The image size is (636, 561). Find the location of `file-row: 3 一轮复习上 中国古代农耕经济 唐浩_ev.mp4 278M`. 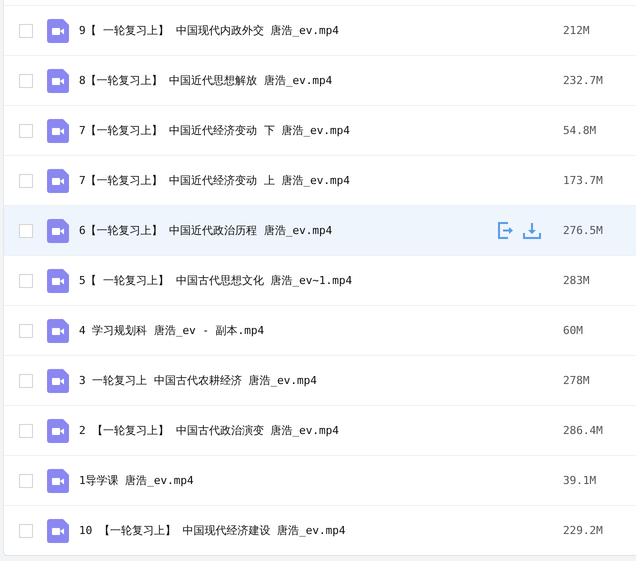

file-row: 3 一轮复习上 中国古代农耕经济 唐浩_ev.mp4 278M is located at coordinates (320, 380).